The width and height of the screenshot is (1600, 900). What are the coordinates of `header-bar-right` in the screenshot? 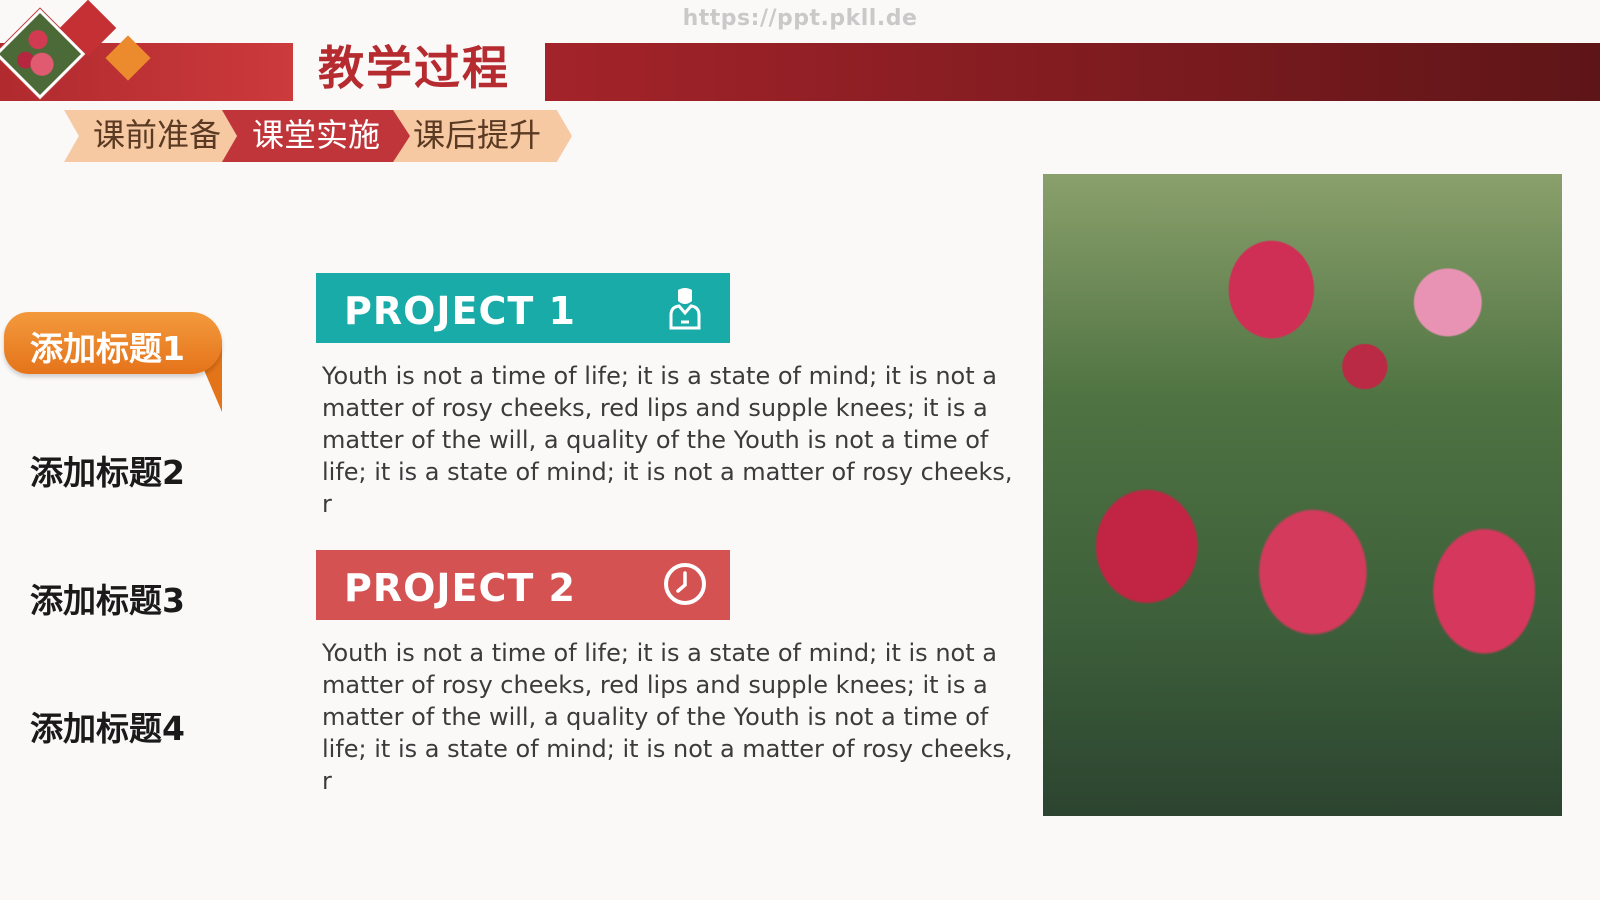 It's located at (1072, 72).